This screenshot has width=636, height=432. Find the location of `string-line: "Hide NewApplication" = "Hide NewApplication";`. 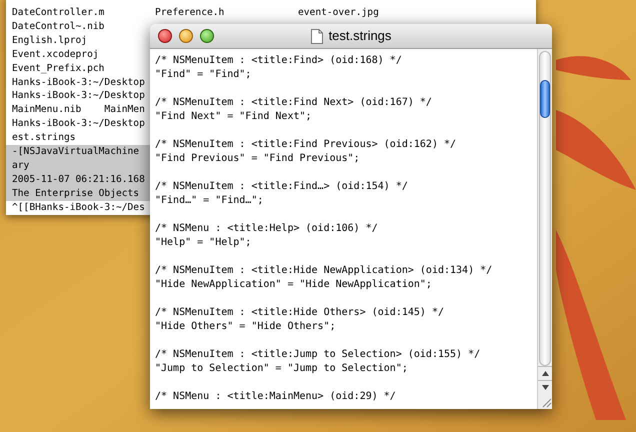

string-line: "Hide NewApplication" = "Hide NewApplication"; is located at coordinates (293, 285).